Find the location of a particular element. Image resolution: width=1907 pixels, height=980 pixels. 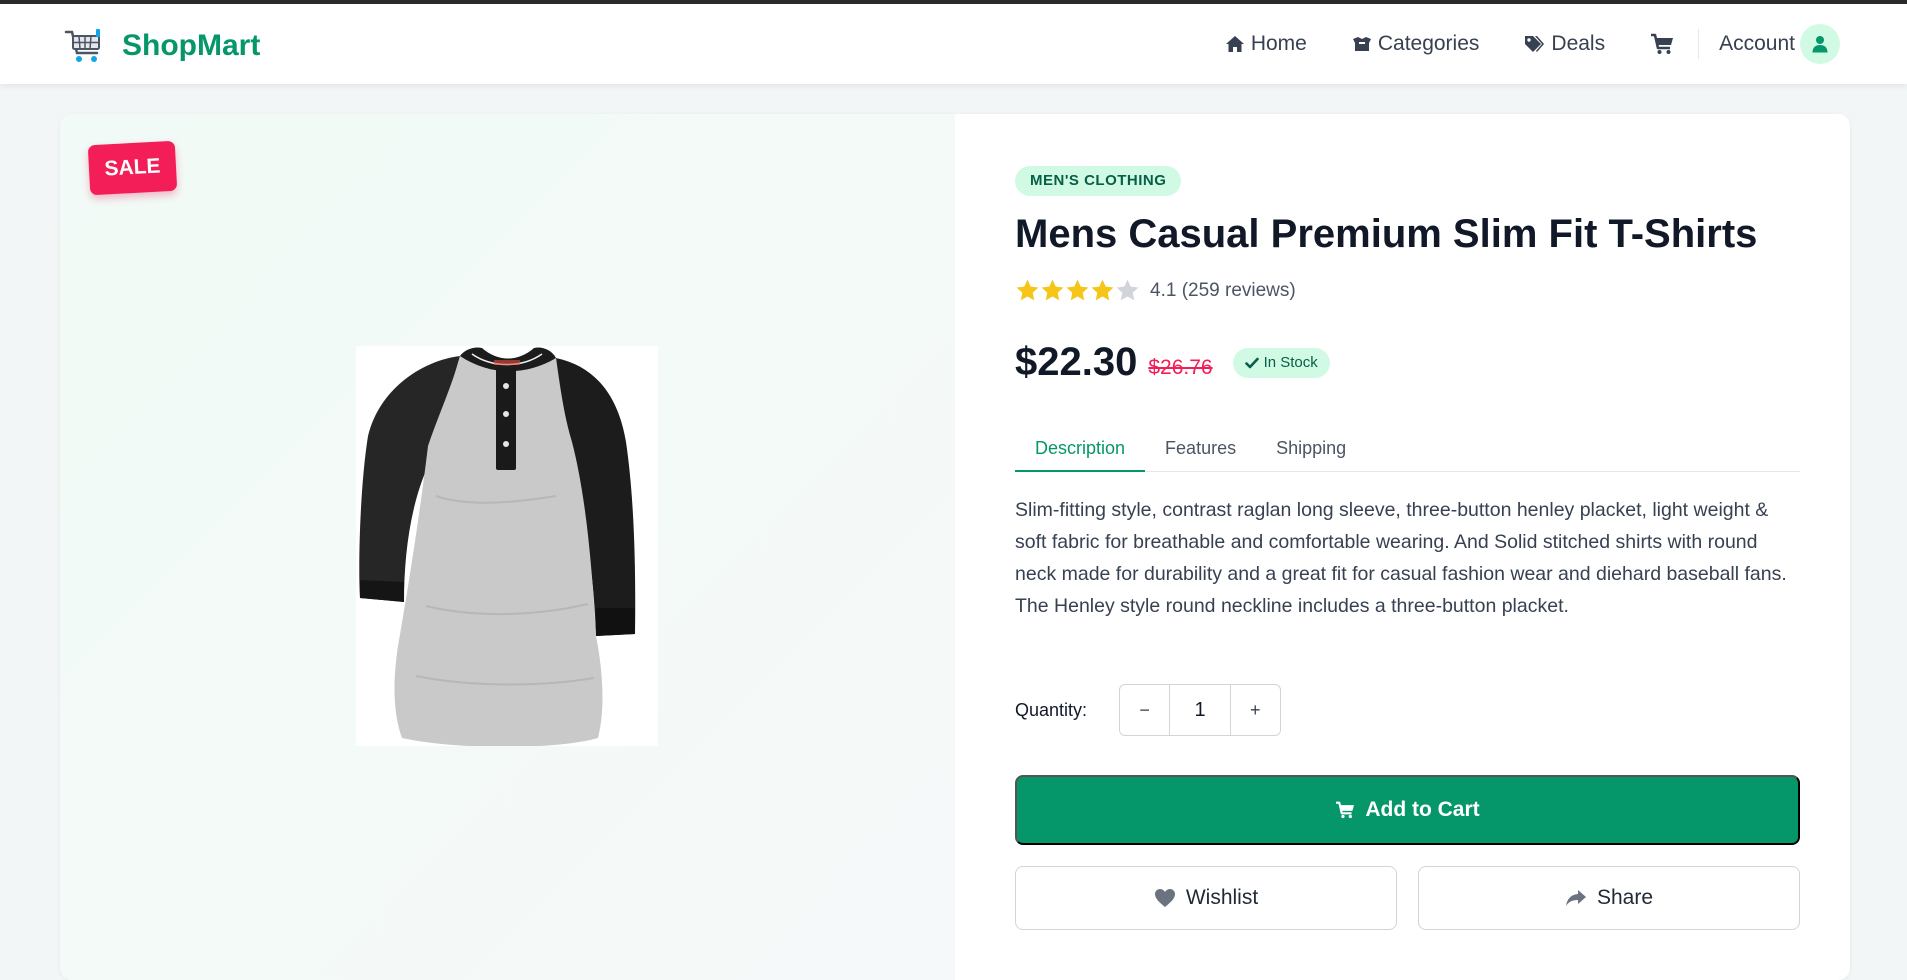

wishlist-label: Wishlist is located at coordinates (1222, 897).